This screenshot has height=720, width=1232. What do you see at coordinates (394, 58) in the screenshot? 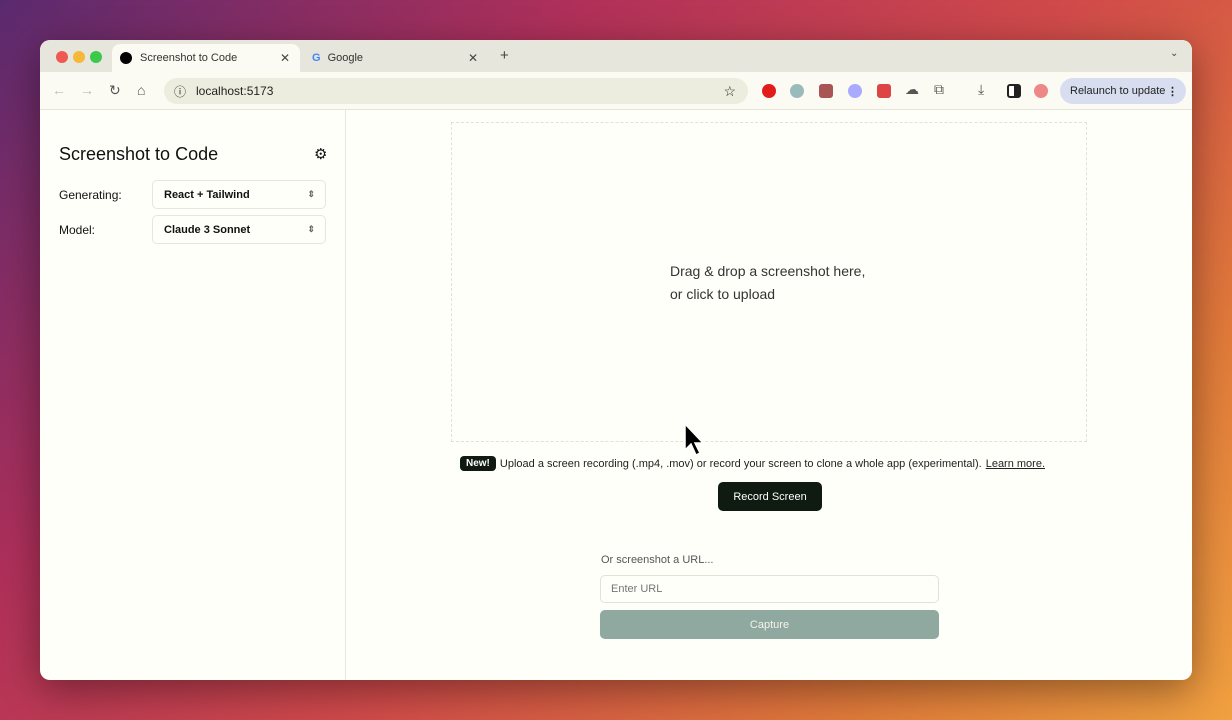
I see `tab-google: G Google ✕` at bounding box center [394, 58].